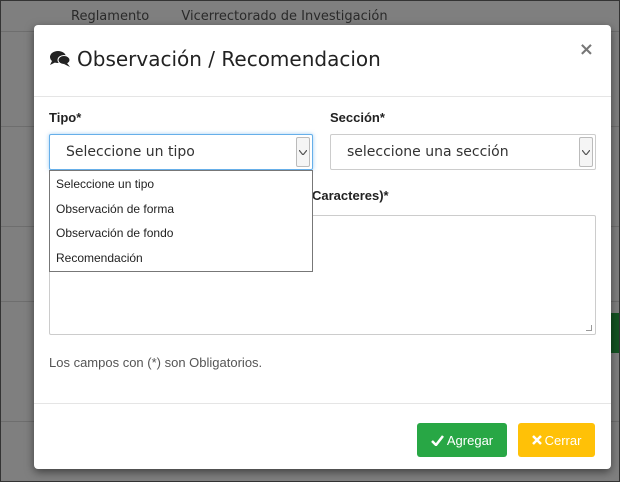 The width and height of the screenshot is (620, 482). Describe the element at coordinates (229, 59) in the screenshot. I see `modal-title-text: Observación / Recomendacion` at that location.